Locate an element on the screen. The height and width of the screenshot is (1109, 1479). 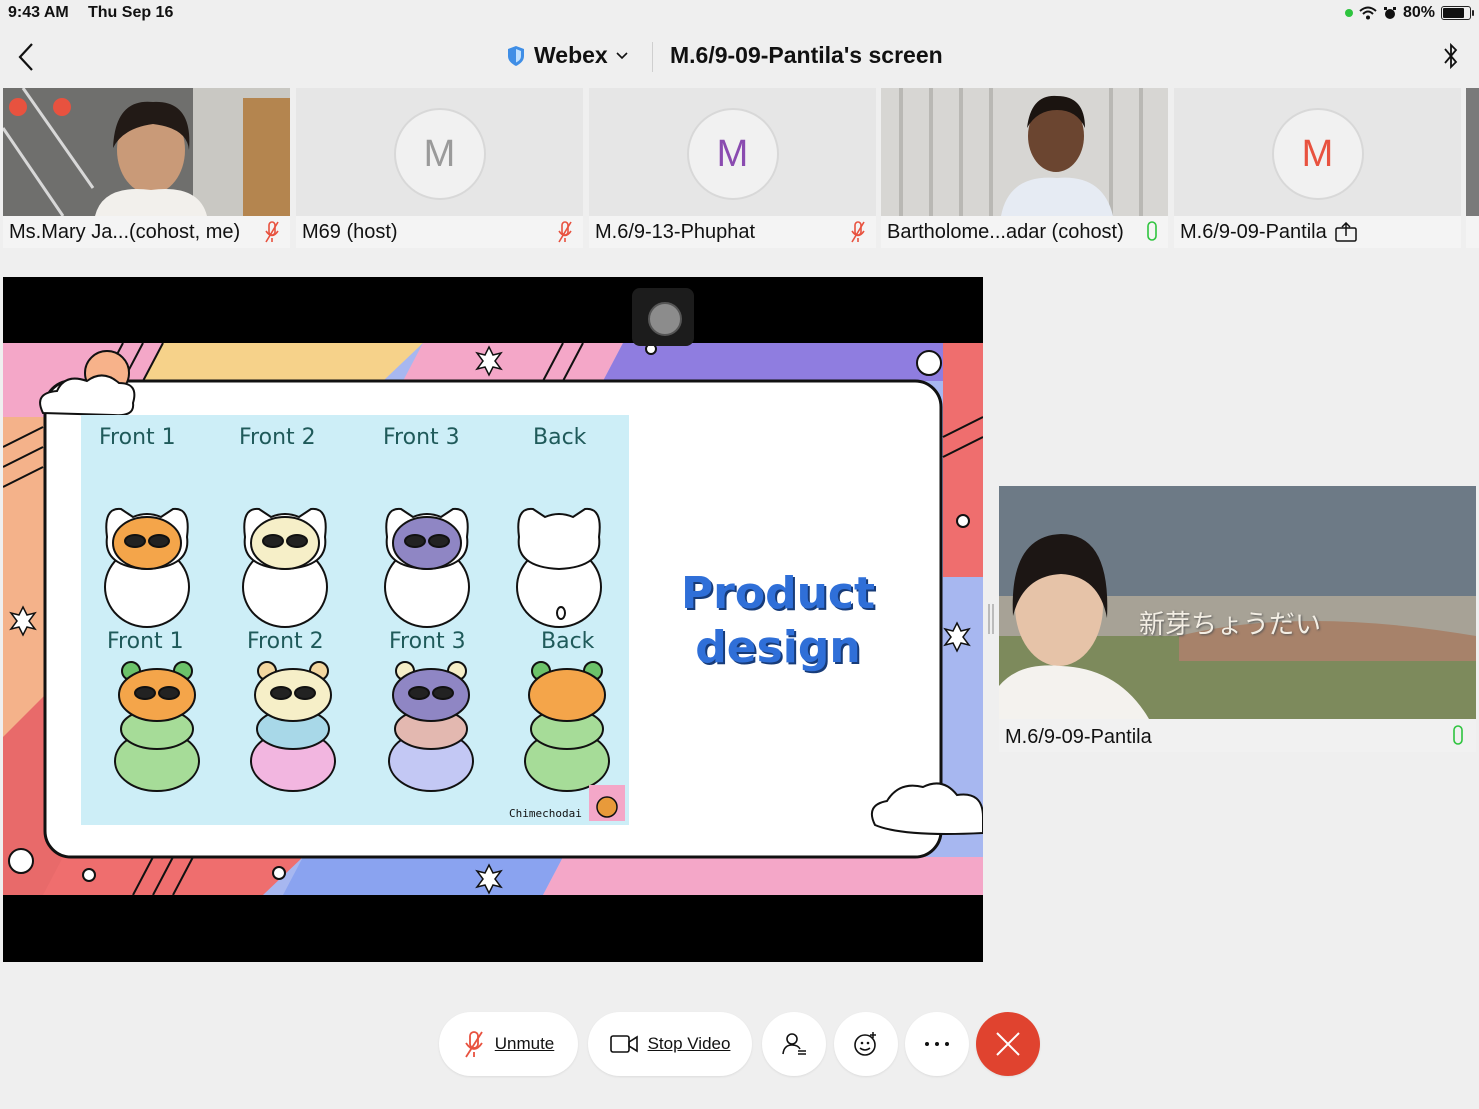
stop-video-button: Stop Video is located at coordinates (670, 1044).